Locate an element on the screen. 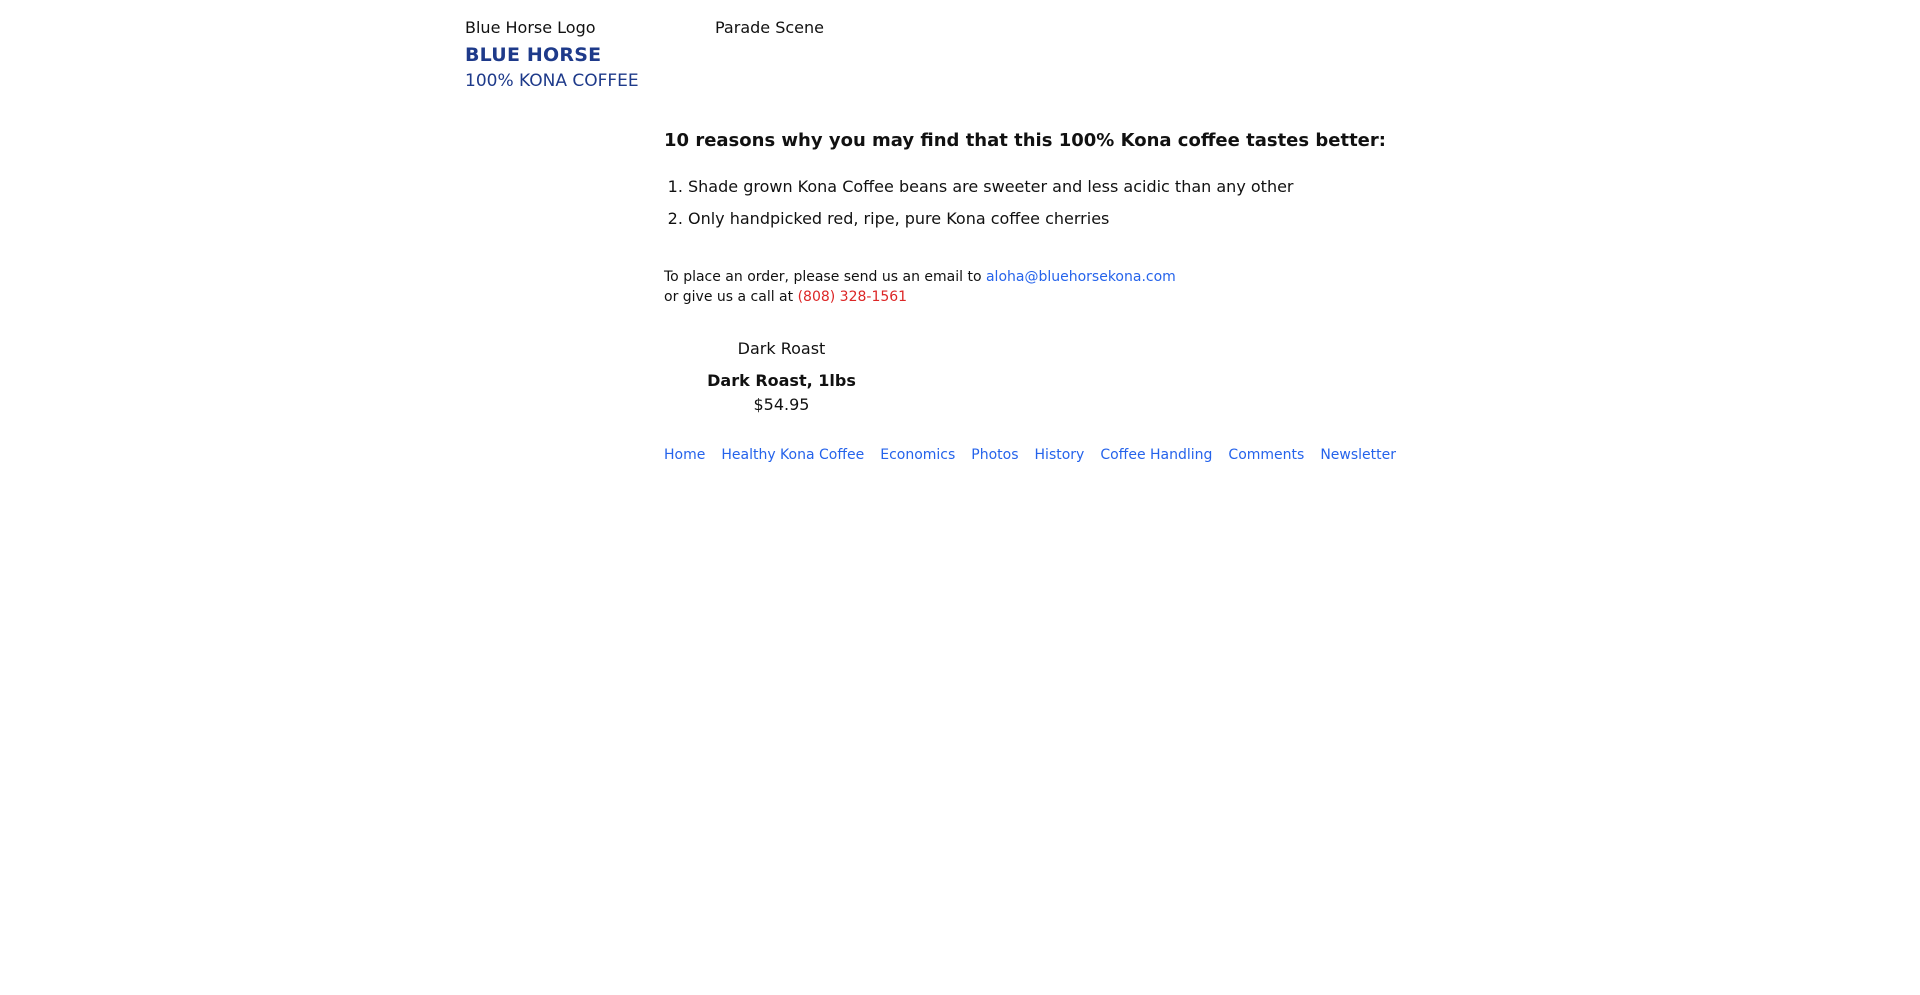 This screenshot has height=995, width=1920. product-price: $54.95 is located at coordinates (781, 404).